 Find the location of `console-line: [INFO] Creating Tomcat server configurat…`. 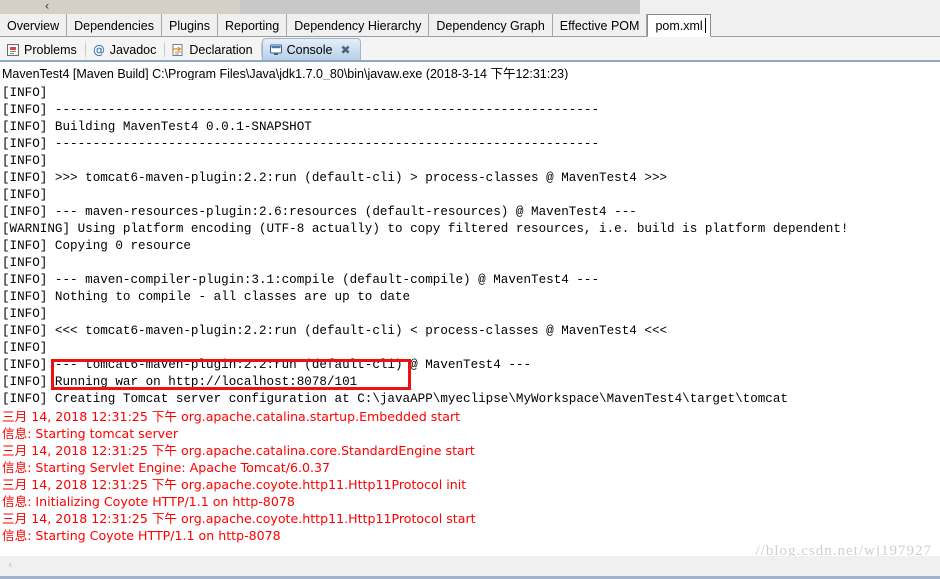

console-line: [INFO] Creating Tomcat server configurat… is located at coordinates (395, 399).